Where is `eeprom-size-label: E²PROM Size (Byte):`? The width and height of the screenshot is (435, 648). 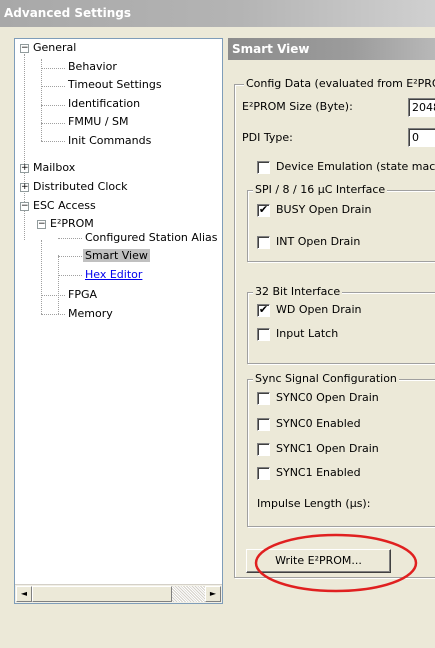
eeprom-size-label: E²PROM Size (Byte): is located at coordinates (297, 106).